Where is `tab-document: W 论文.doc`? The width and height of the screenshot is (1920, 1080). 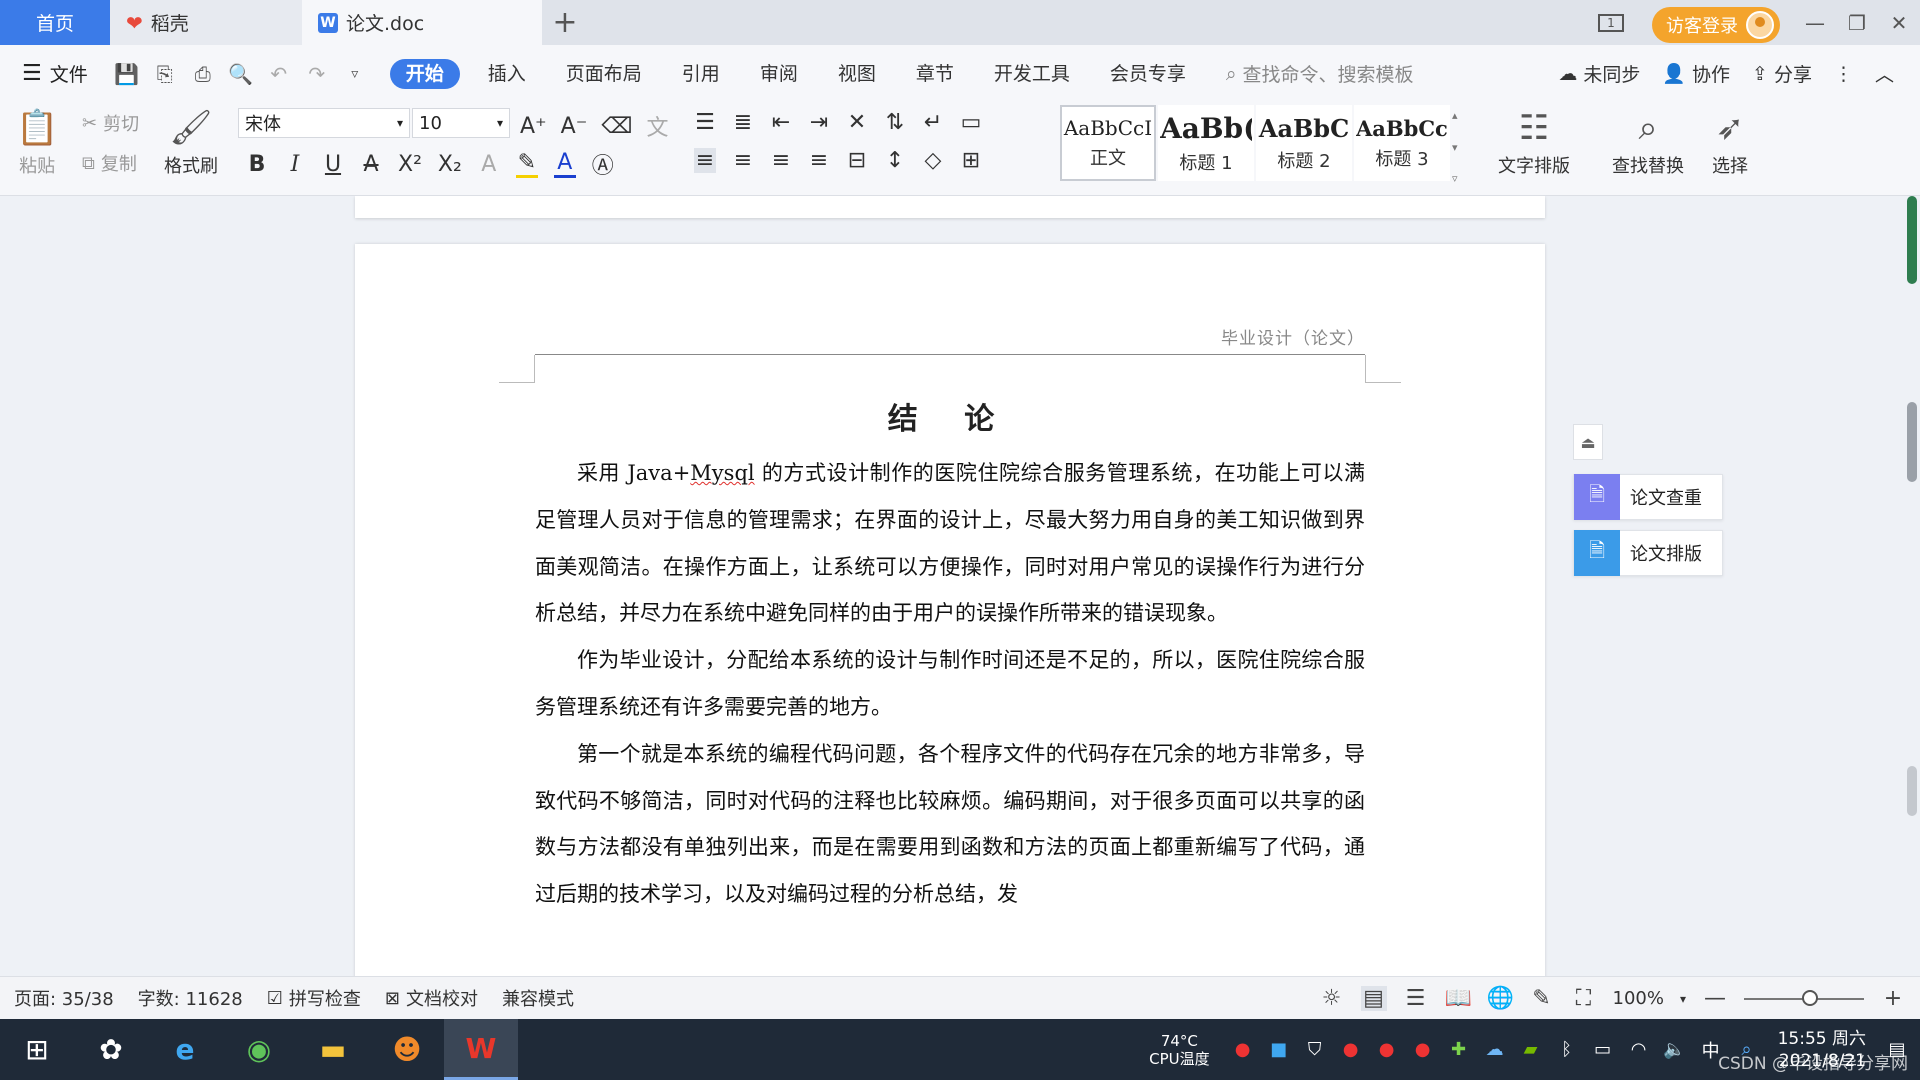 tab-document: W 论文.doc is located at coordinates (422, 22).